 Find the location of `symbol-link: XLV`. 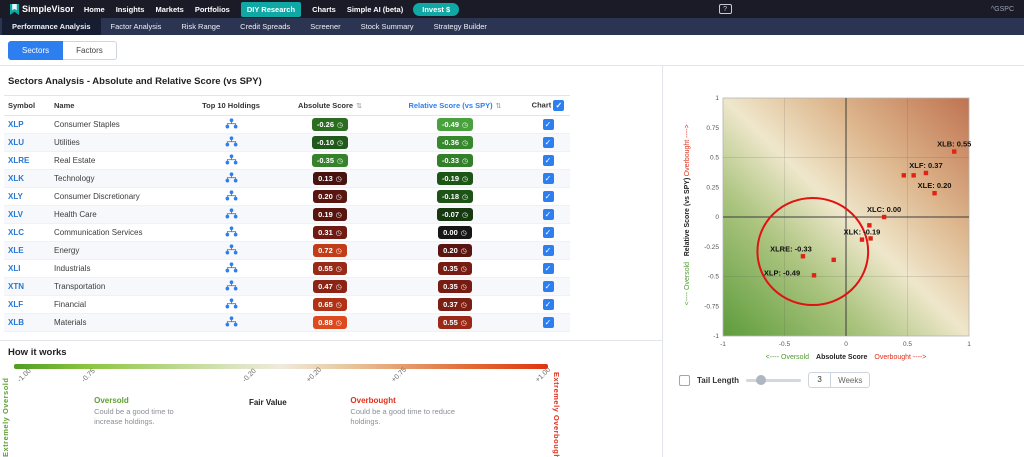

symbol-link: XLV is located at coordinates (15, 214).